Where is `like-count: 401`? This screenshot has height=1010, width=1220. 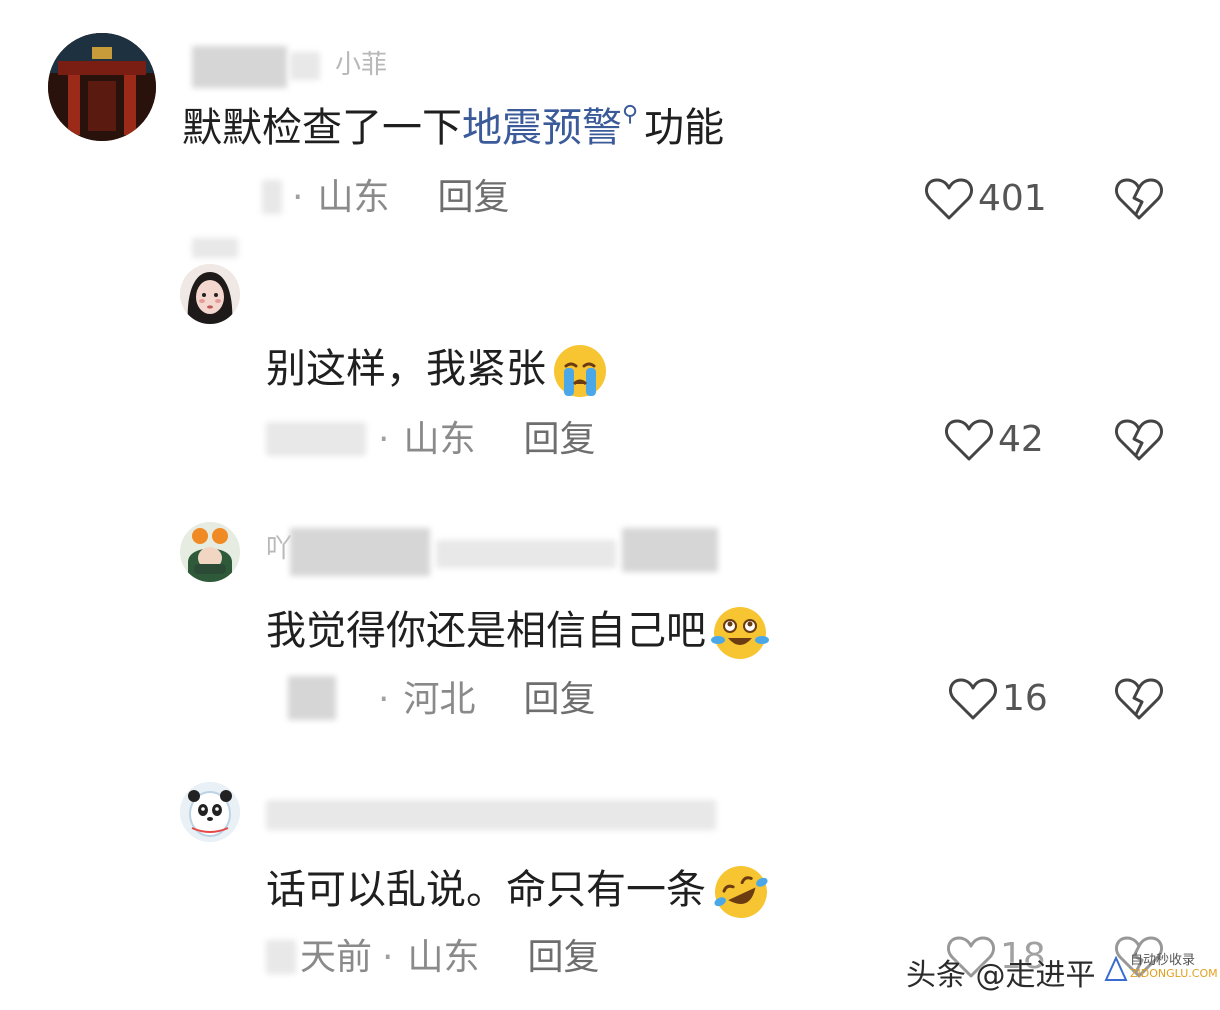
like-count: 401 is located at coordinates (1012, 198).